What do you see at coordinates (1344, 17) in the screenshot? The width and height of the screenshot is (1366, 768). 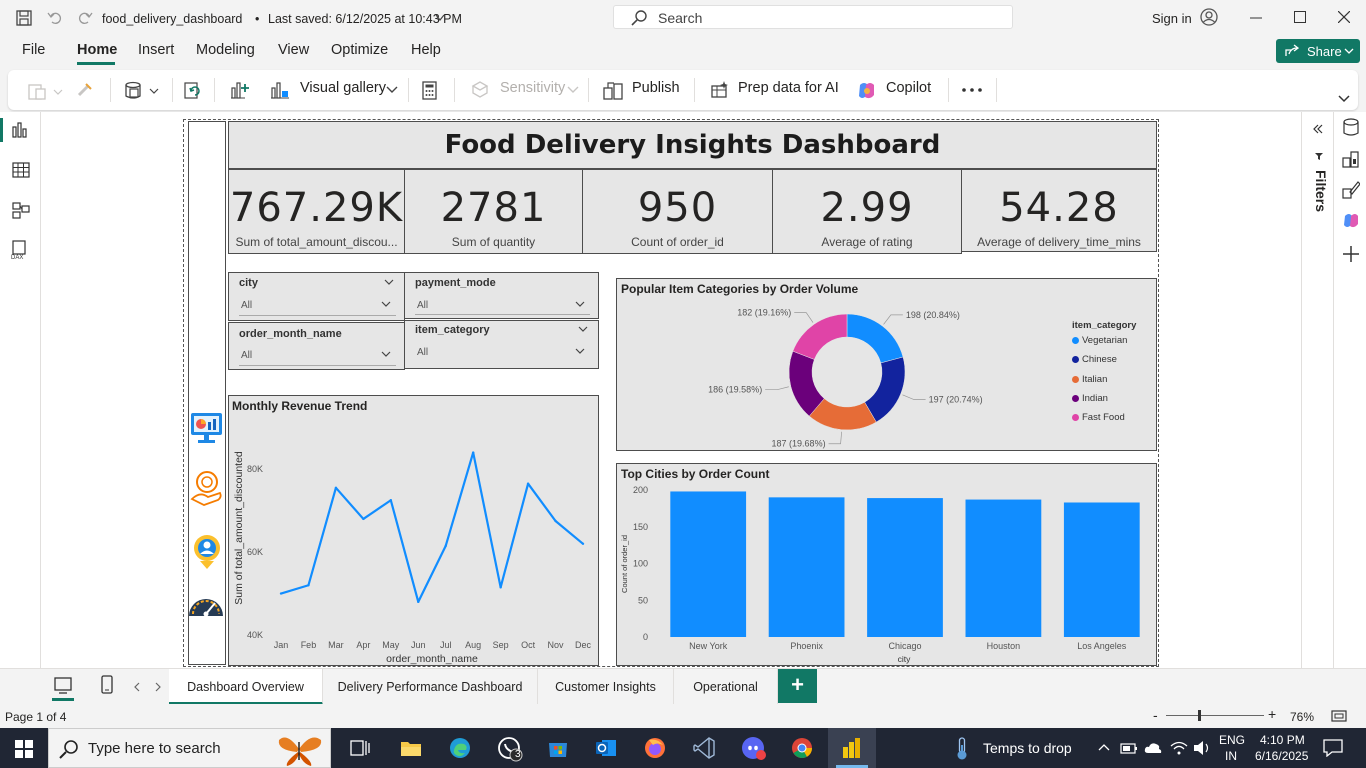 I see `close-icon` at bounding box center [1344, 17].